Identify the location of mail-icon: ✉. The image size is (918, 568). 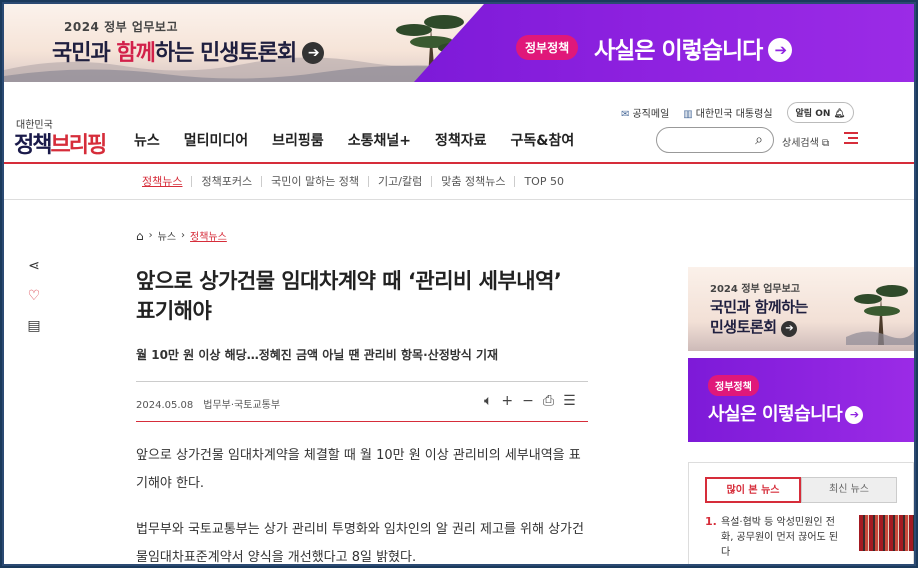
(625, 114).